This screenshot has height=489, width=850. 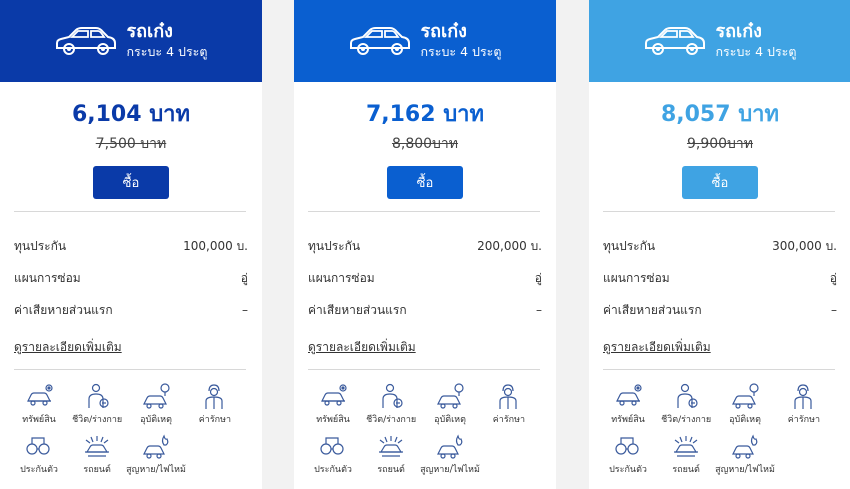 What do you see at coordinates (720, 114) in the screenshot?
I see `price: 8,057 บาท` at bounding box center [720, 114].